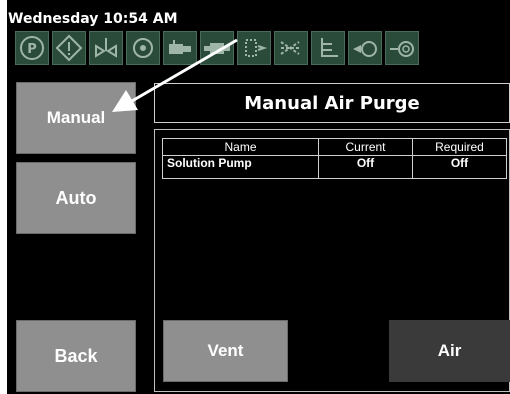  I want to click on tank-2-icon, so click(402, 48).